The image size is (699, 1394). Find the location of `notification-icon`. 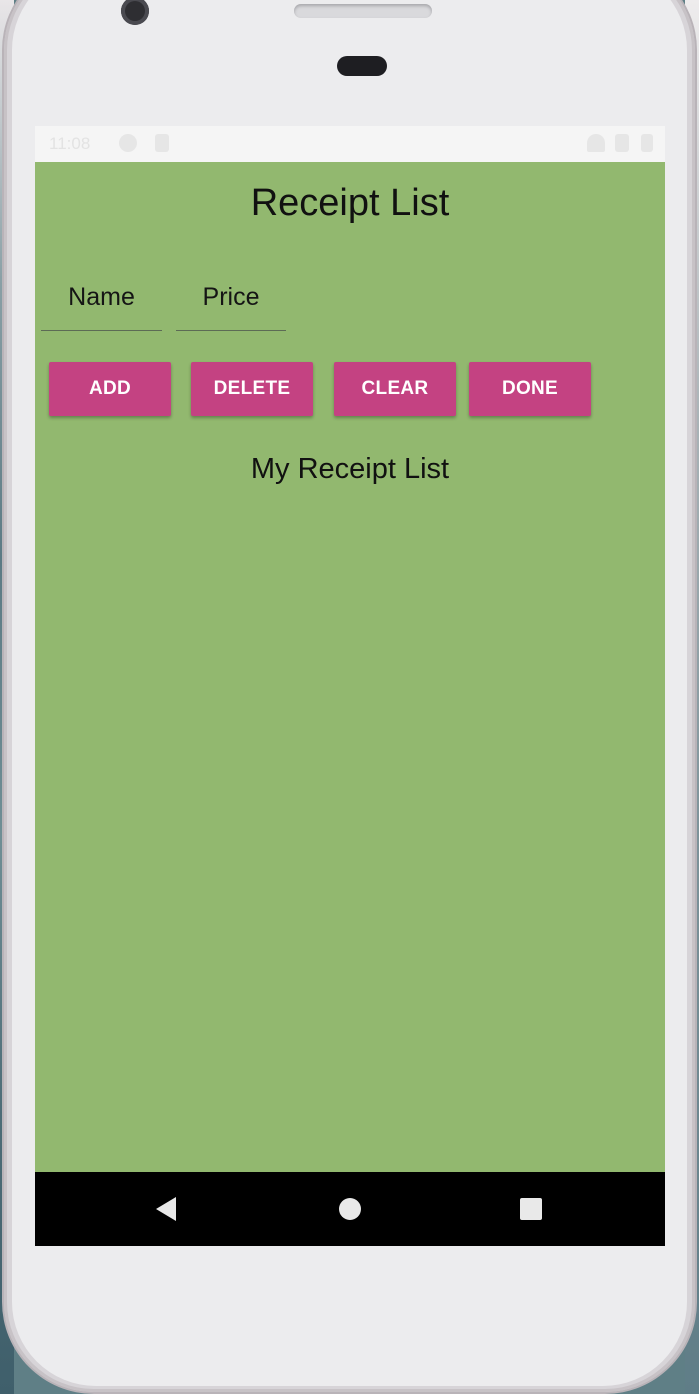

notification-icon is located at coordinates (128, 143).